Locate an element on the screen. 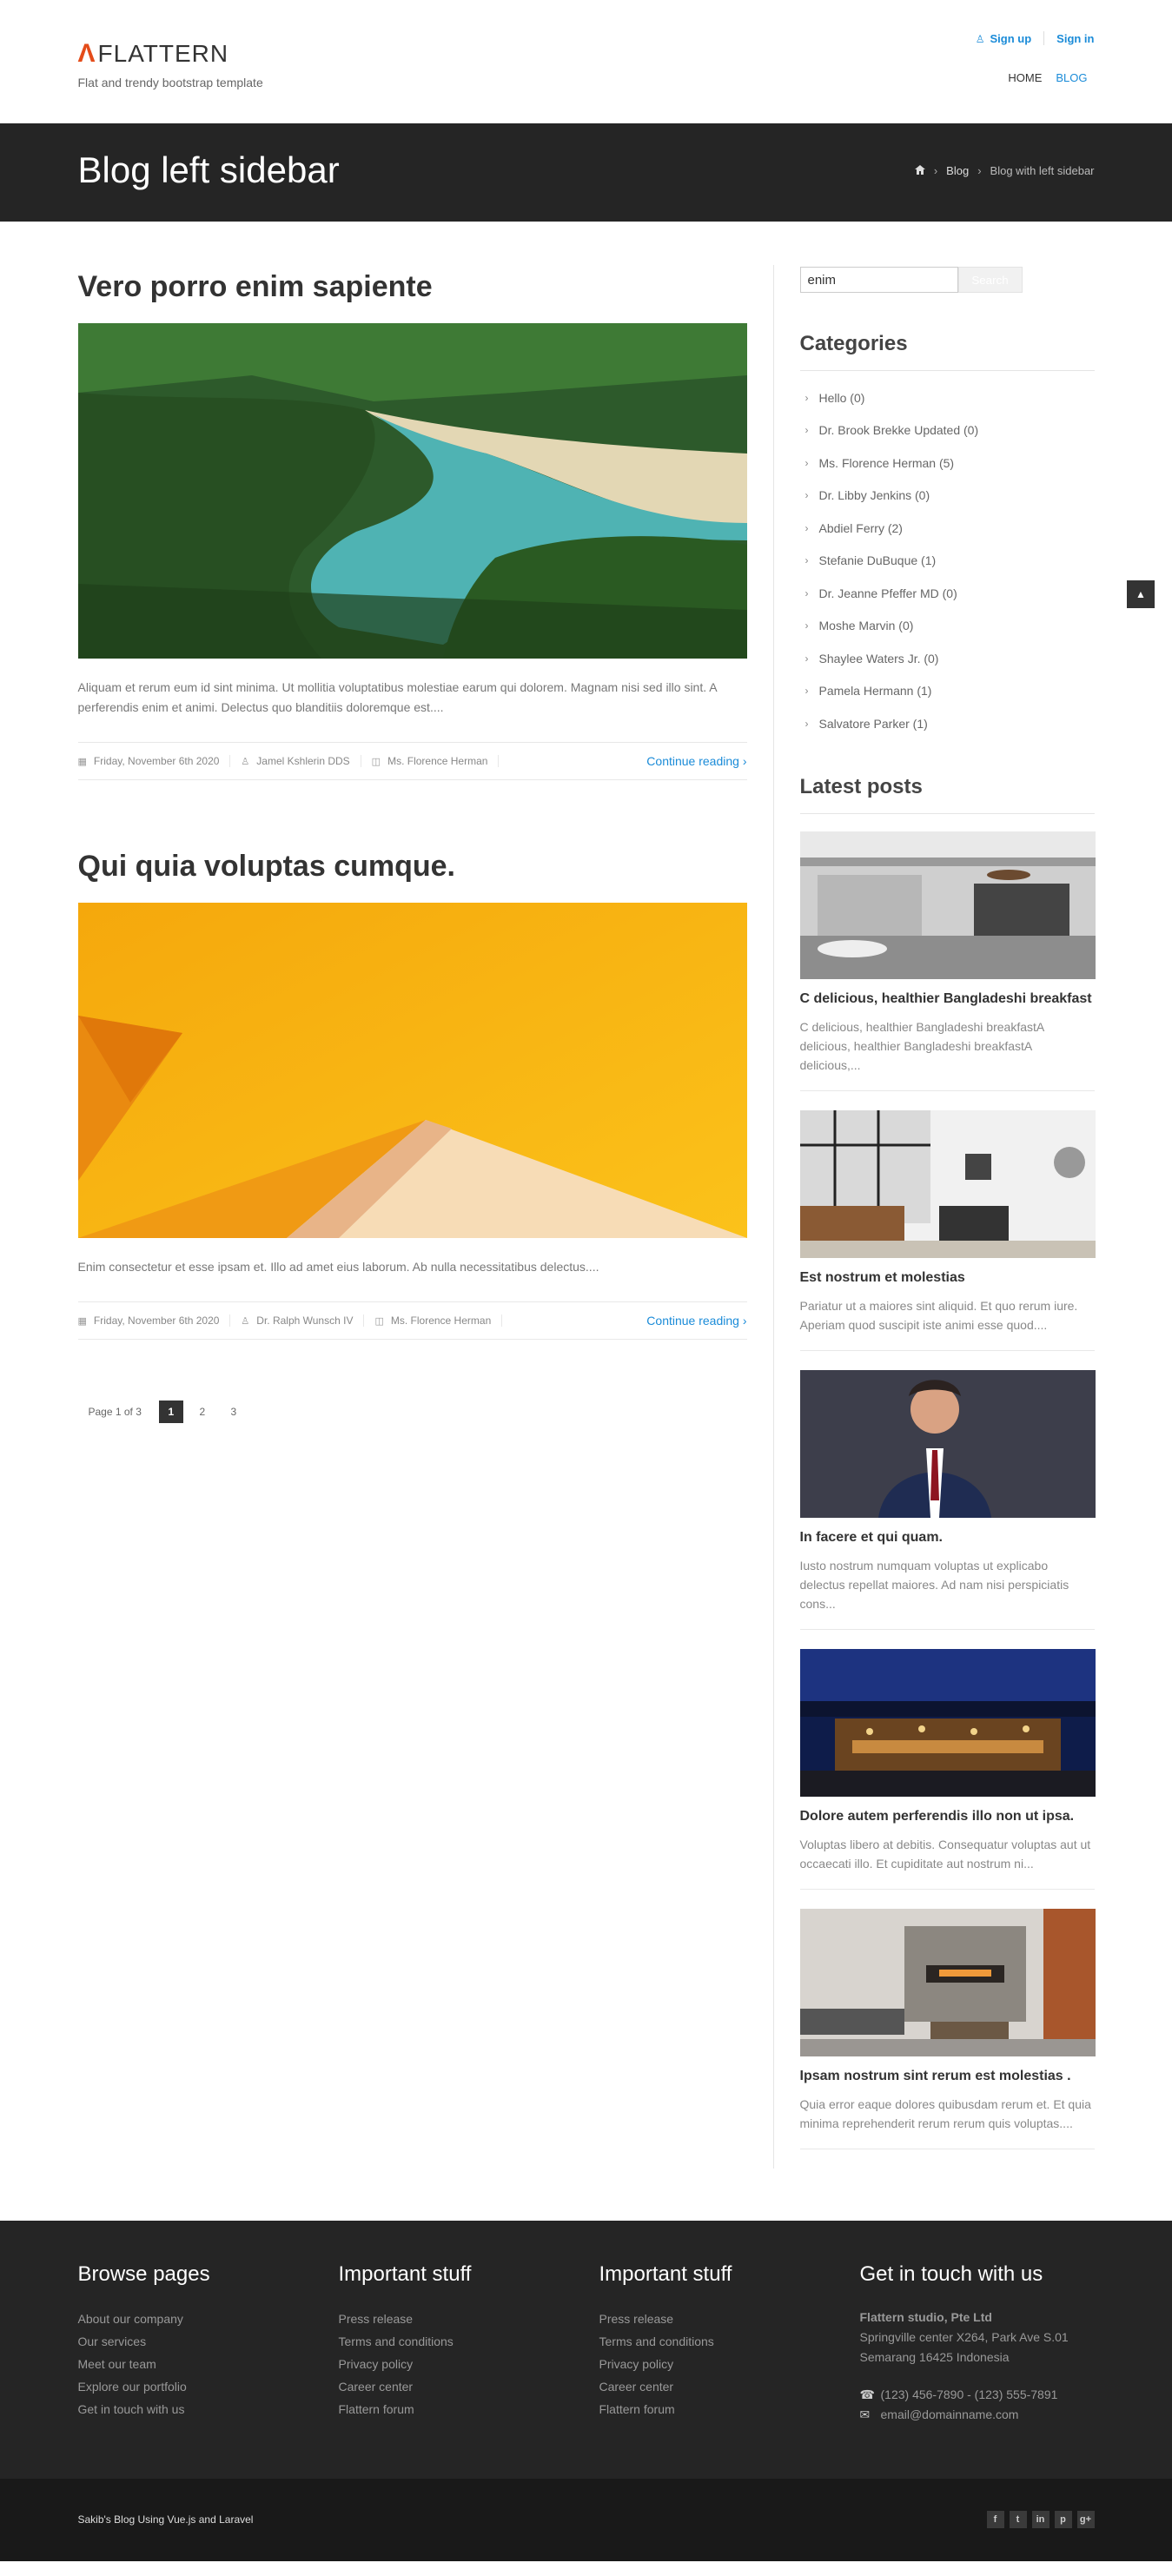 The image size is (1172, 2576). search-form: Search is located at coordinates (947, 280).